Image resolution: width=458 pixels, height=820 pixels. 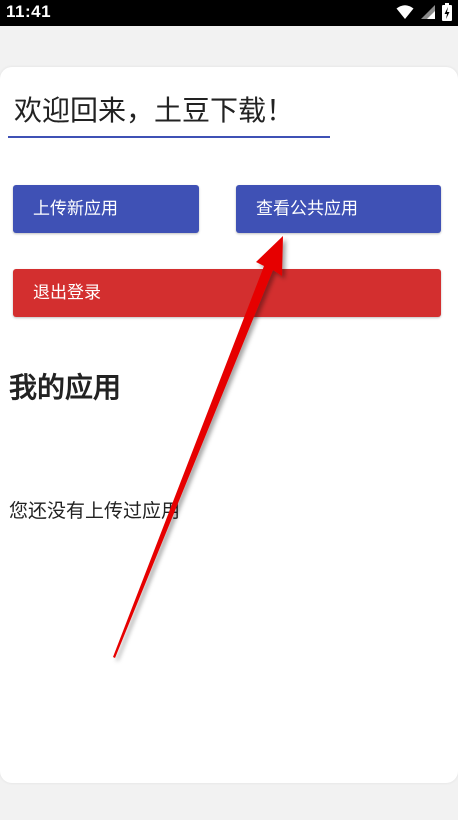 What do you see at coordinates (95, 511) in the screenshot?
I see `empty-apps-message: 您还没有上传过应用` at bounding box center [95, 511].